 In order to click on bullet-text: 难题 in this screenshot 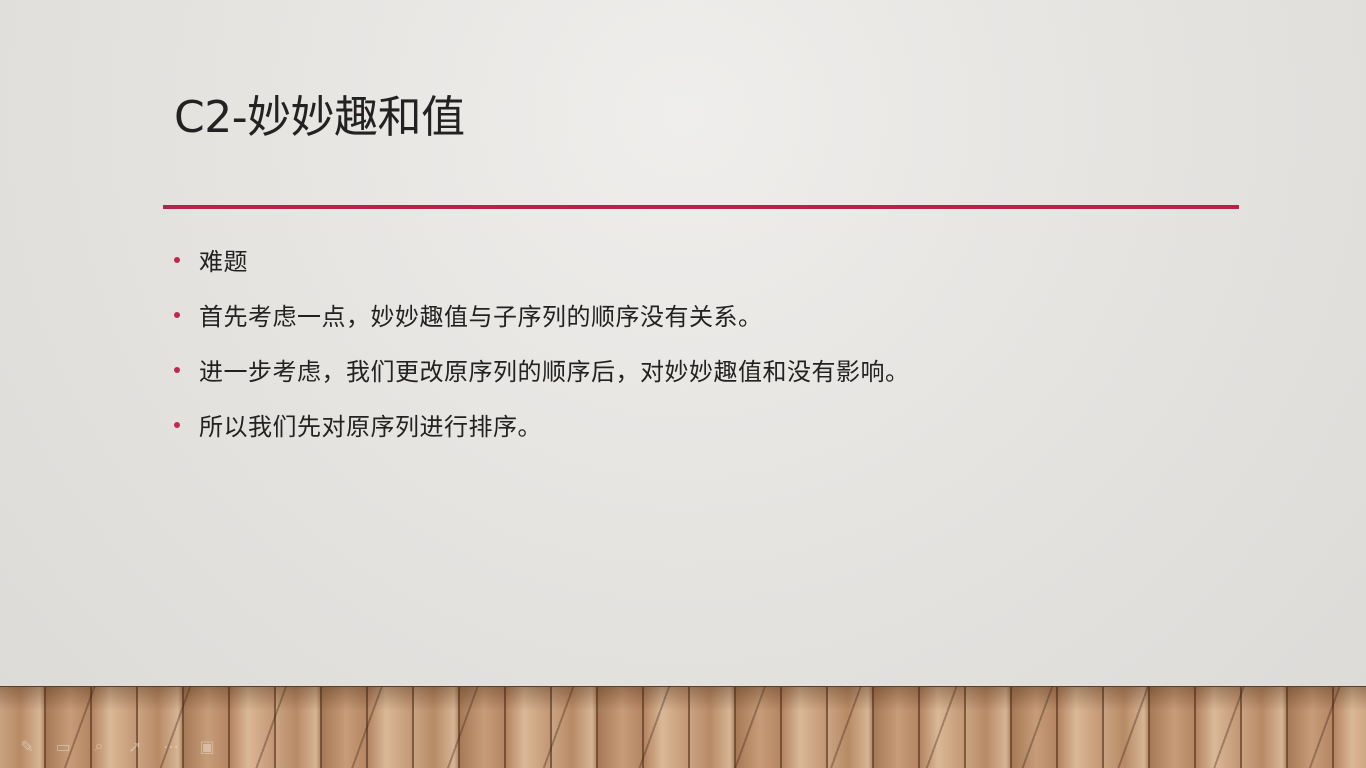, I will do `click(223, 262)`.